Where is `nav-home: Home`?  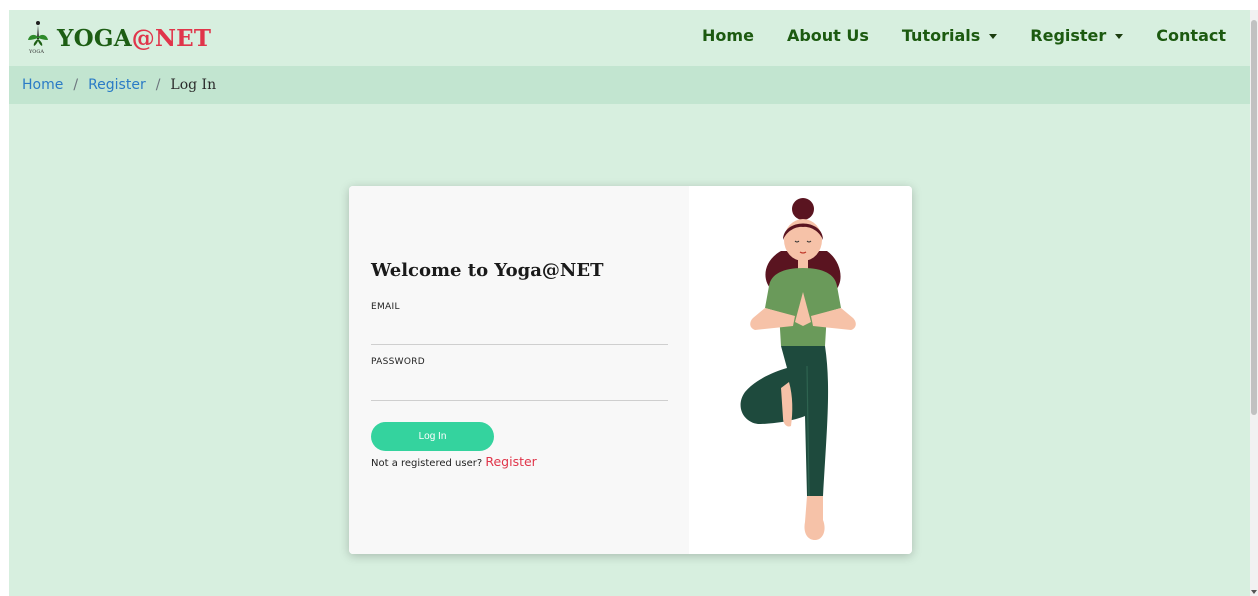
nav-home: Home is located at coordinates (728, 35).